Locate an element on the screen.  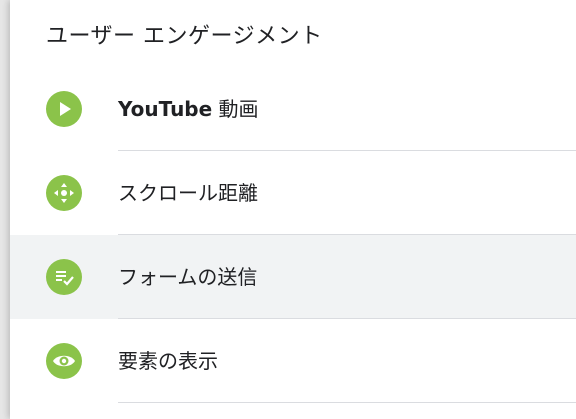
list-item-label: スクロール距離 is located at coordinates (188, 193).